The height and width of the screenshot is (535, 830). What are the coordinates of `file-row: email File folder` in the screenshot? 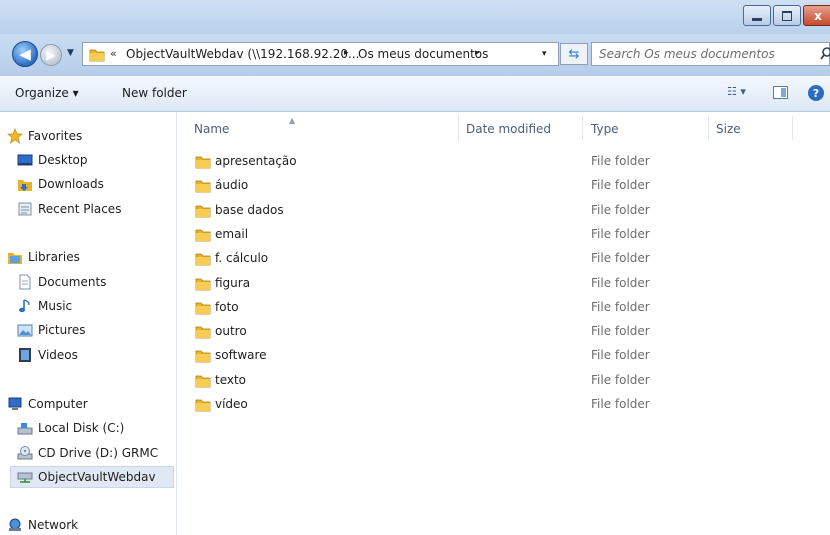 It's located at (469, 235).